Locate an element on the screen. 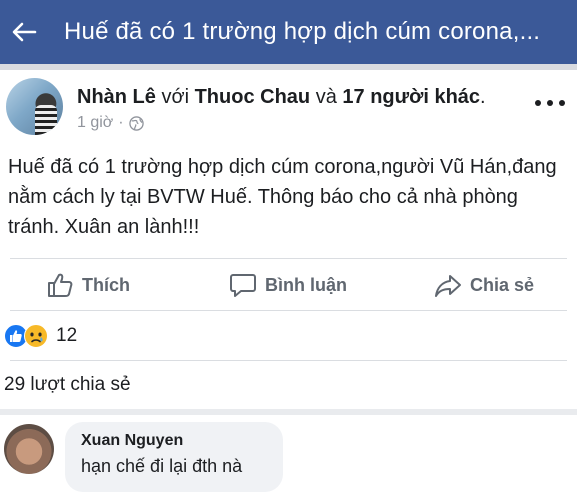 The width and height of the screenshot is (577, 492). more-options-icon is located at coordinates (550, 103).